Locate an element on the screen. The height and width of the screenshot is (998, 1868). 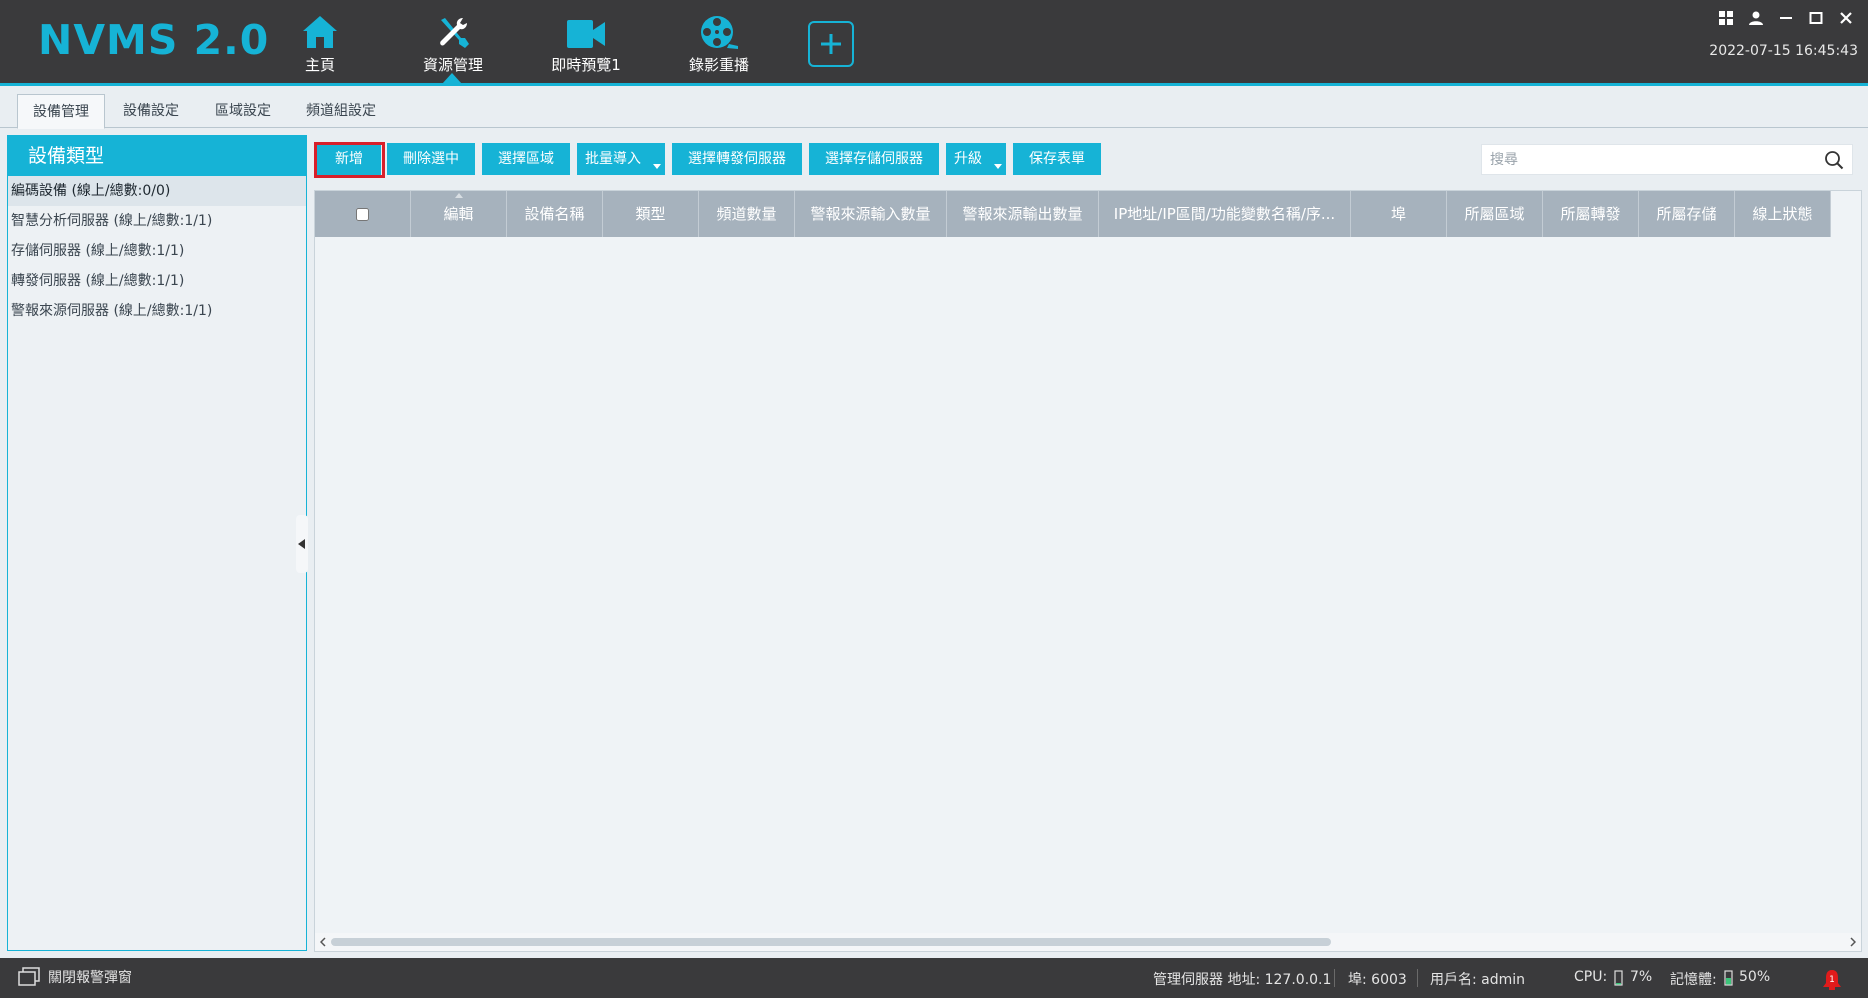
collapse-left-icon is located at coordinates (301, 544).